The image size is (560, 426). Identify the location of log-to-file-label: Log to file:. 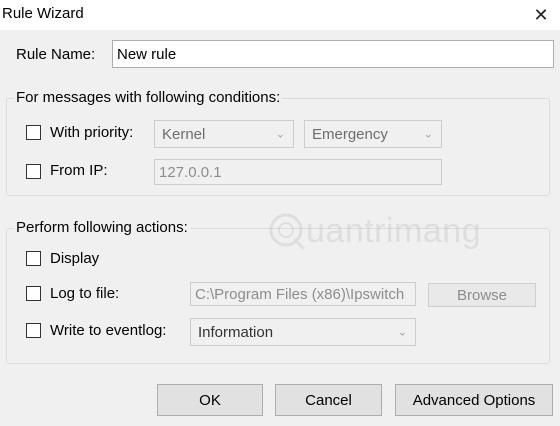
(85, 293).